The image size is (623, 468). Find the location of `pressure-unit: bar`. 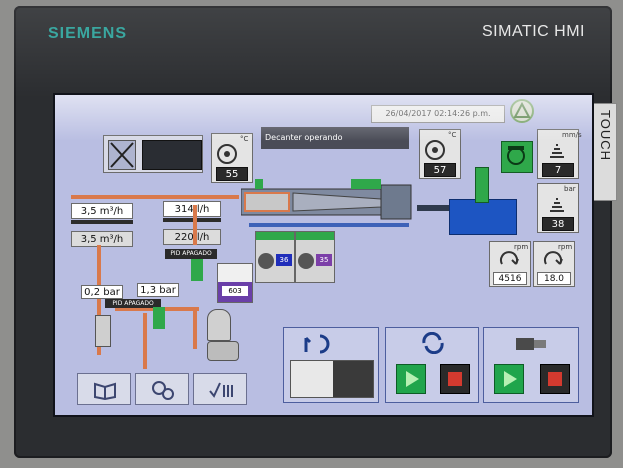

pressure-unit: bar is located at coordinates (570, 189).